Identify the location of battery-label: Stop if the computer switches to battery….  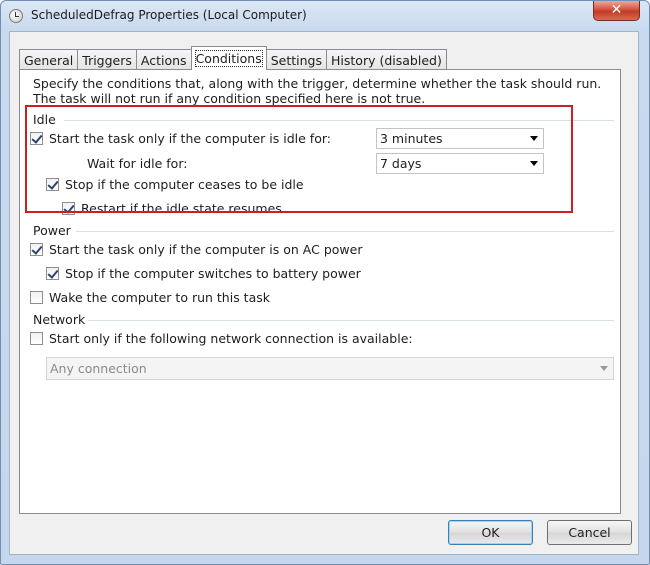
(213, 273).